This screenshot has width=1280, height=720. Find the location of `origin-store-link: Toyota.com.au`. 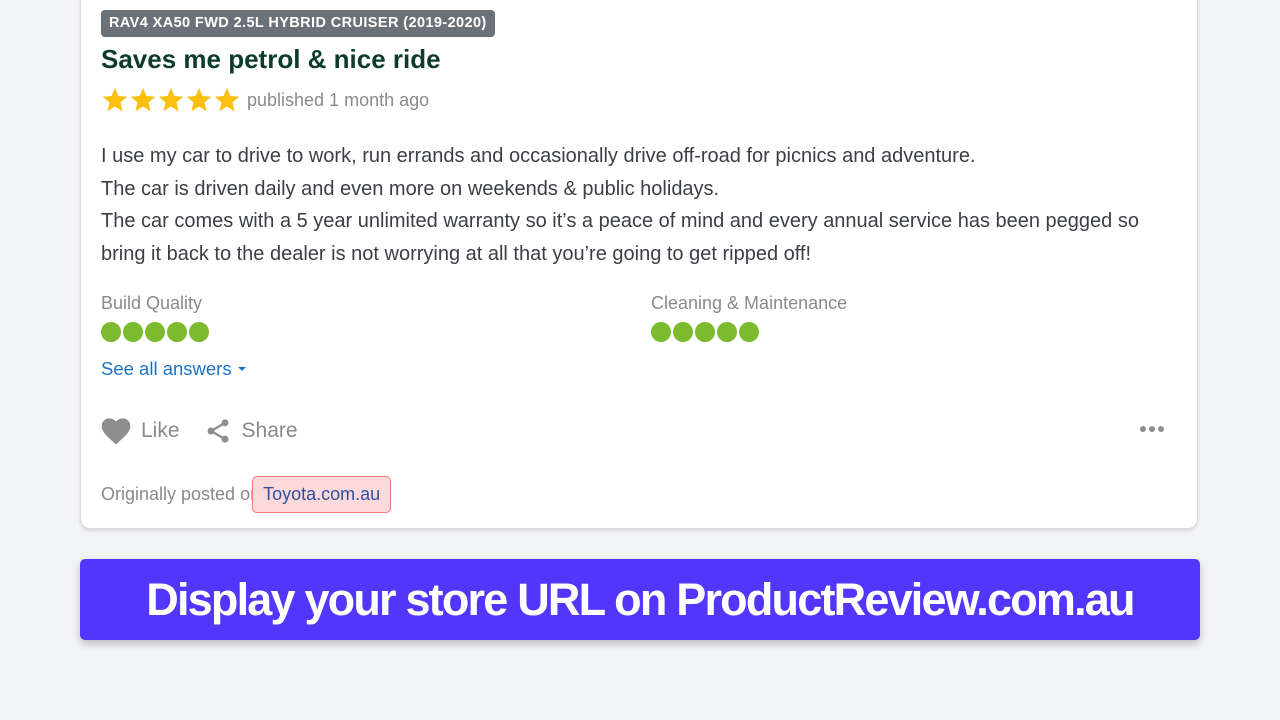

origin-store-link: Toyota.com.au is located at coordinates (322, 494).